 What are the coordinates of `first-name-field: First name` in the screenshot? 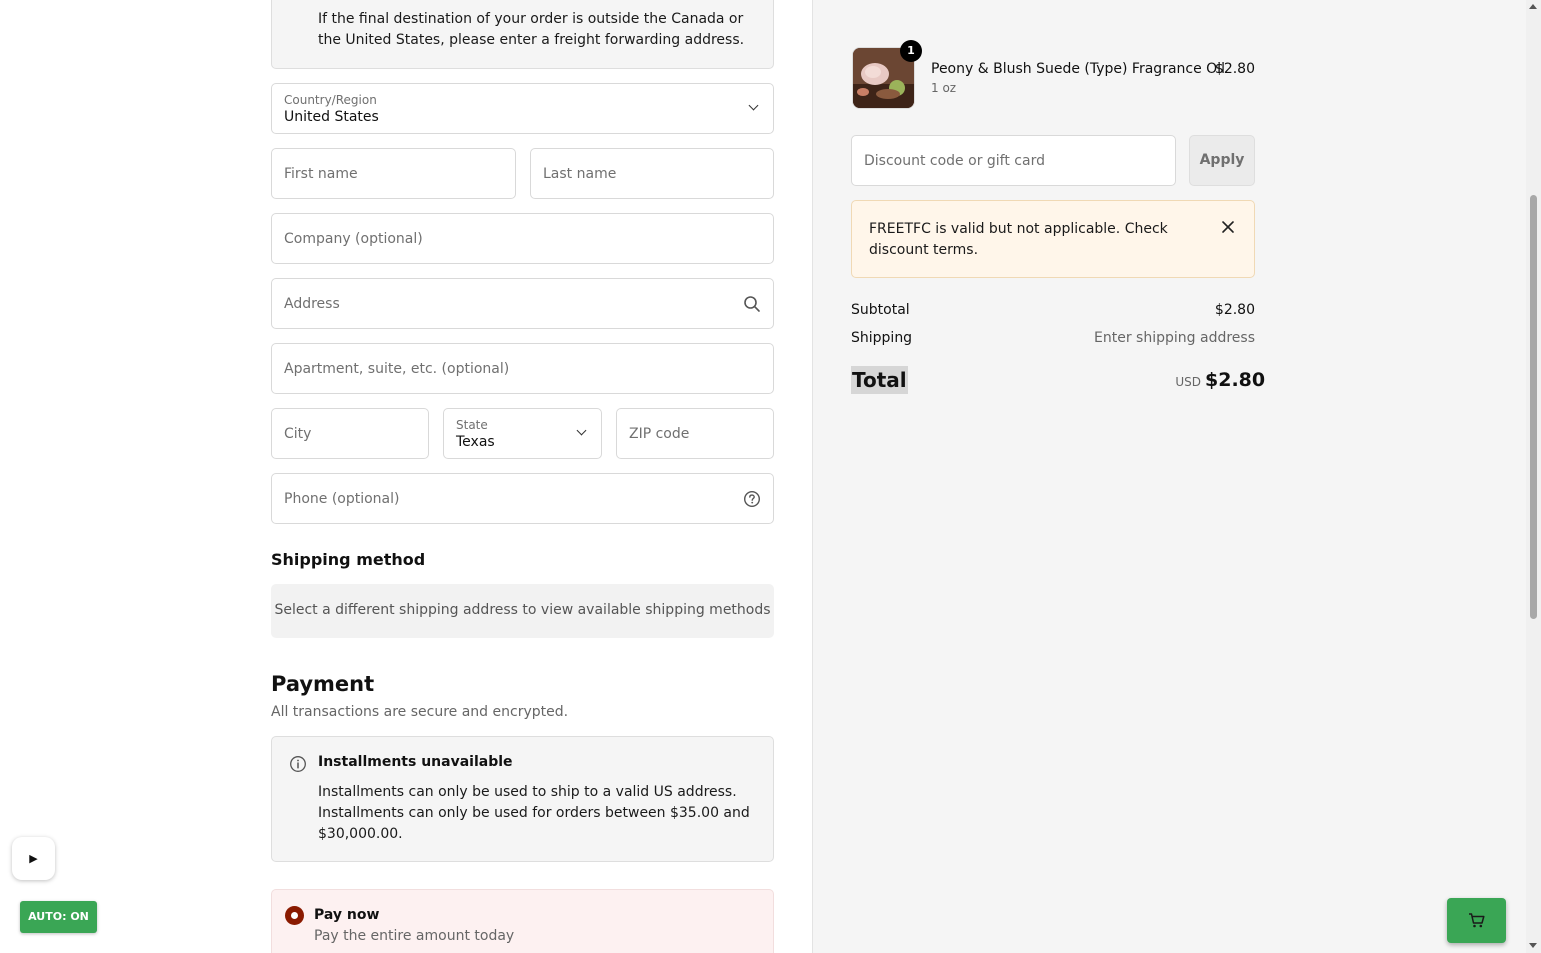 It's located at (393, 173).